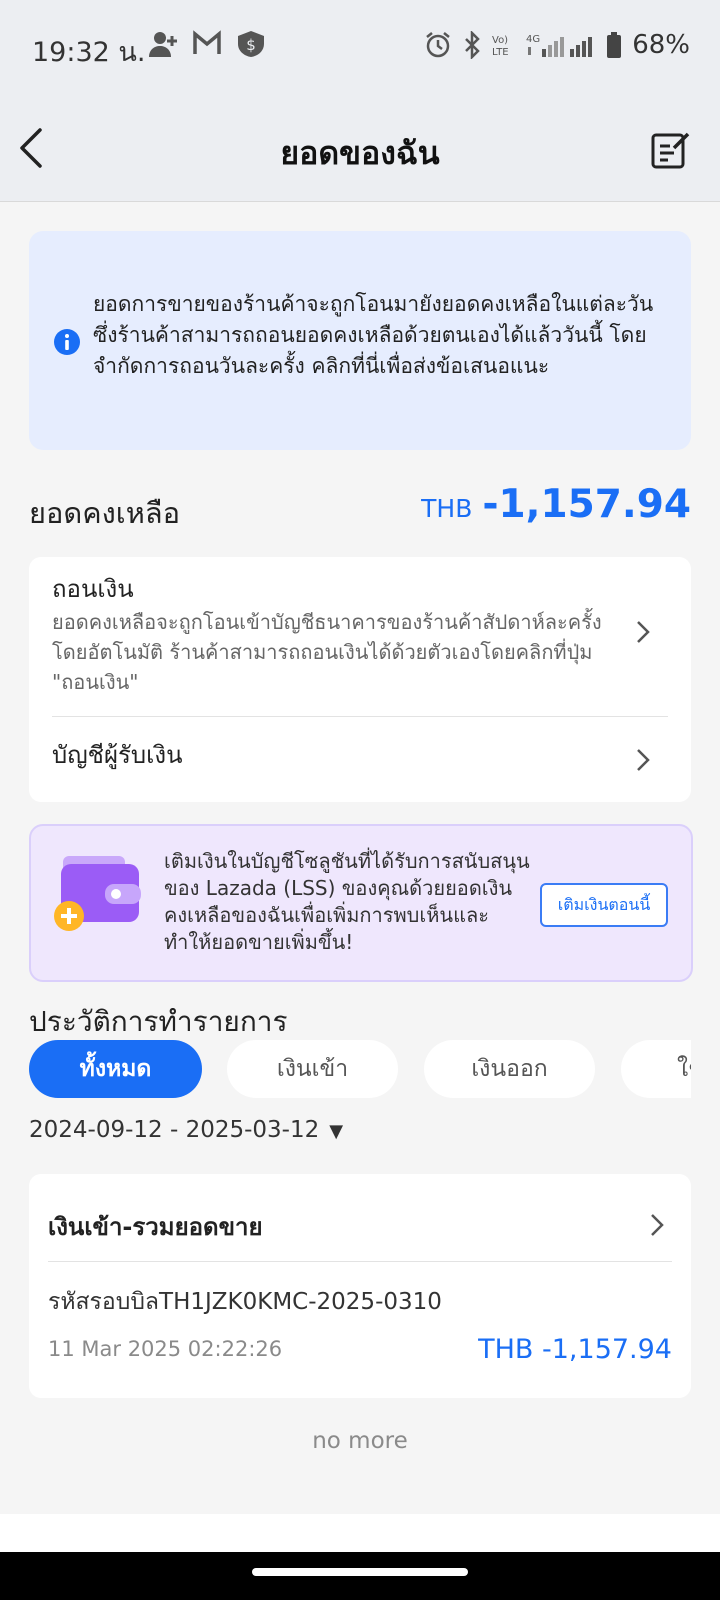  Describe the element at coordinates (312, 1069) in the screenshot. I see `tab-money-in: เงินเข้า` at that location.